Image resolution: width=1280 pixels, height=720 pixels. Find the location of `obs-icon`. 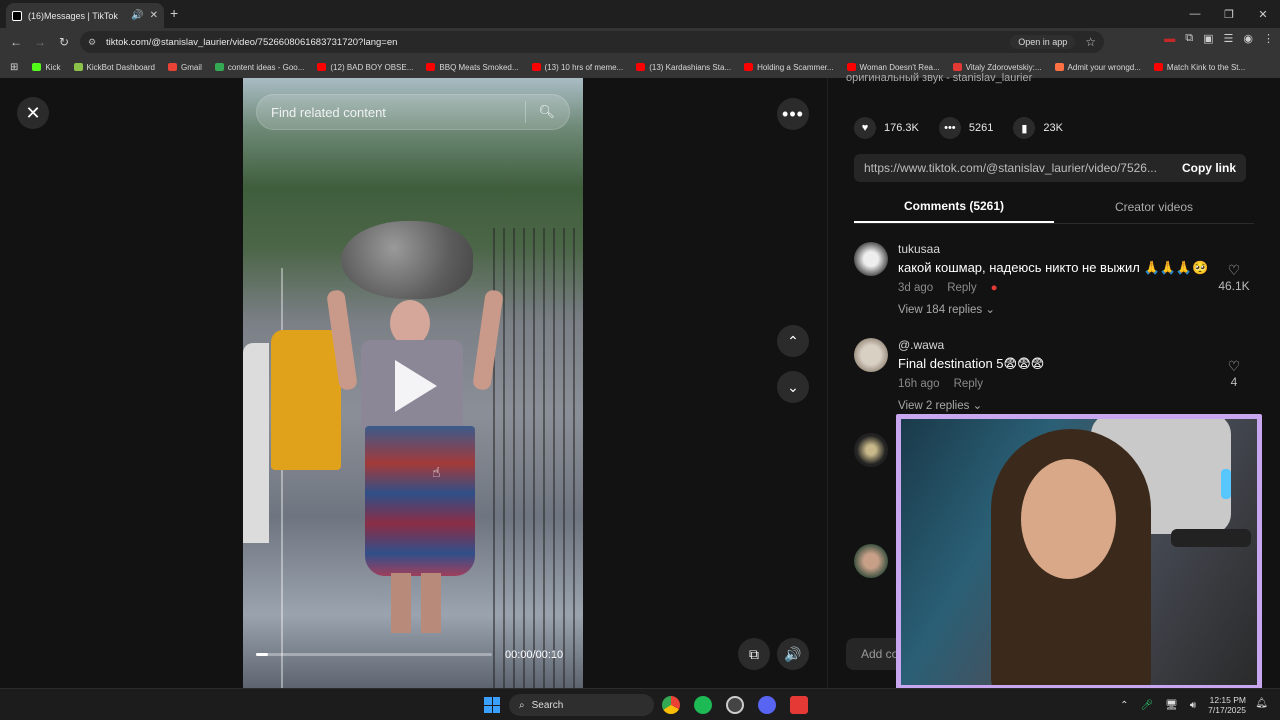

obs-icon is located at coordinates (735, 705).